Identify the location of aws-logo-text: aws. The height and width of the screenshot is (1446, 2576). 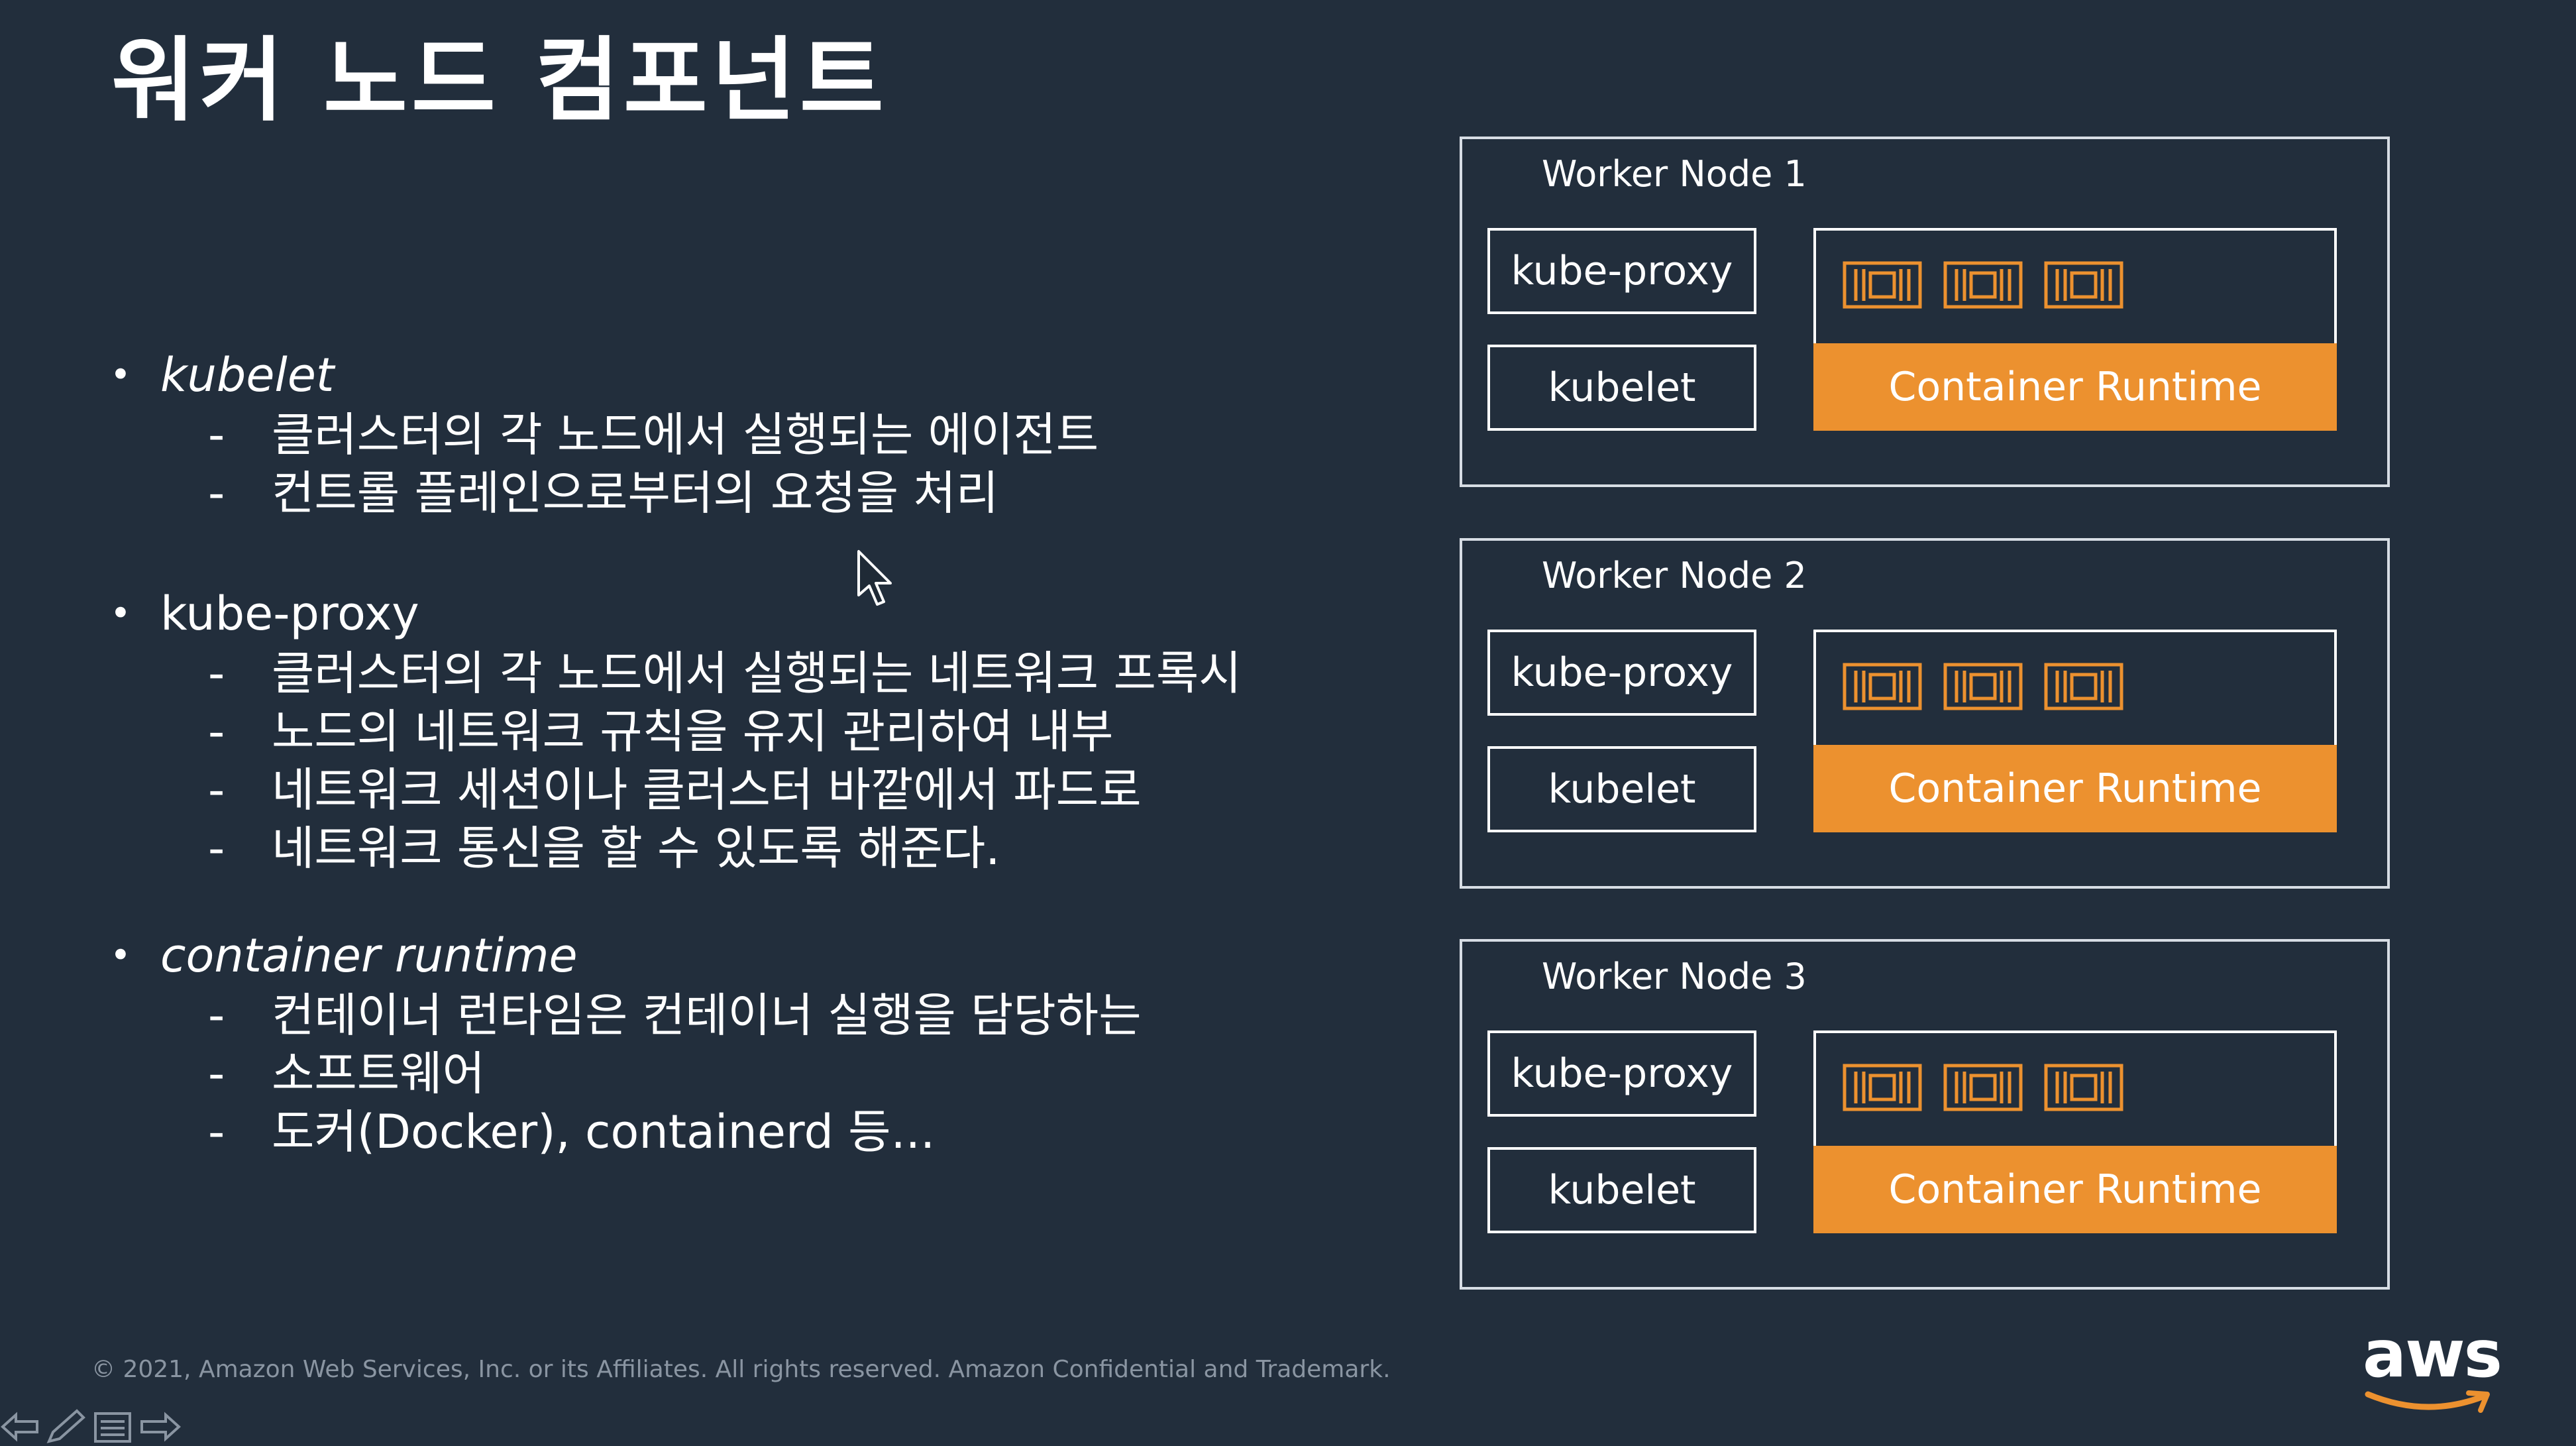
(2432, 1354).